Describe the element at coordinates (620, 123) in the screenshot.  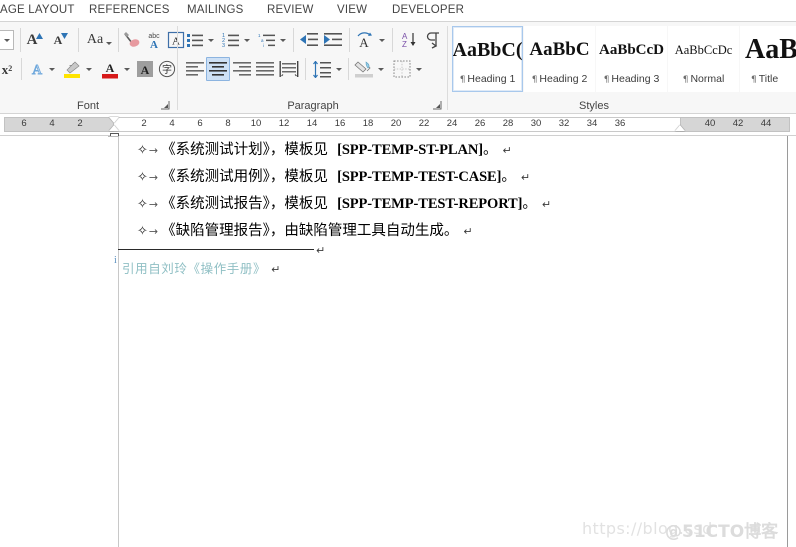
I see `ruler-tick: 36` at that location.